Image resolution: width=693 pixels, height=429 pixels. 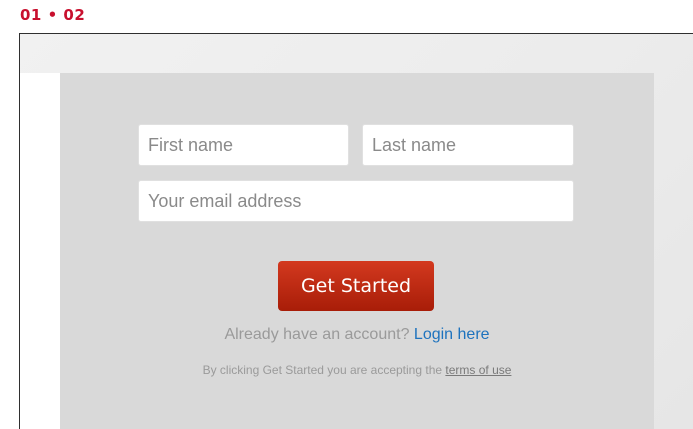 I want to click on login-prompt-line: Already have an account? Login here, so click(x=357, y=335).